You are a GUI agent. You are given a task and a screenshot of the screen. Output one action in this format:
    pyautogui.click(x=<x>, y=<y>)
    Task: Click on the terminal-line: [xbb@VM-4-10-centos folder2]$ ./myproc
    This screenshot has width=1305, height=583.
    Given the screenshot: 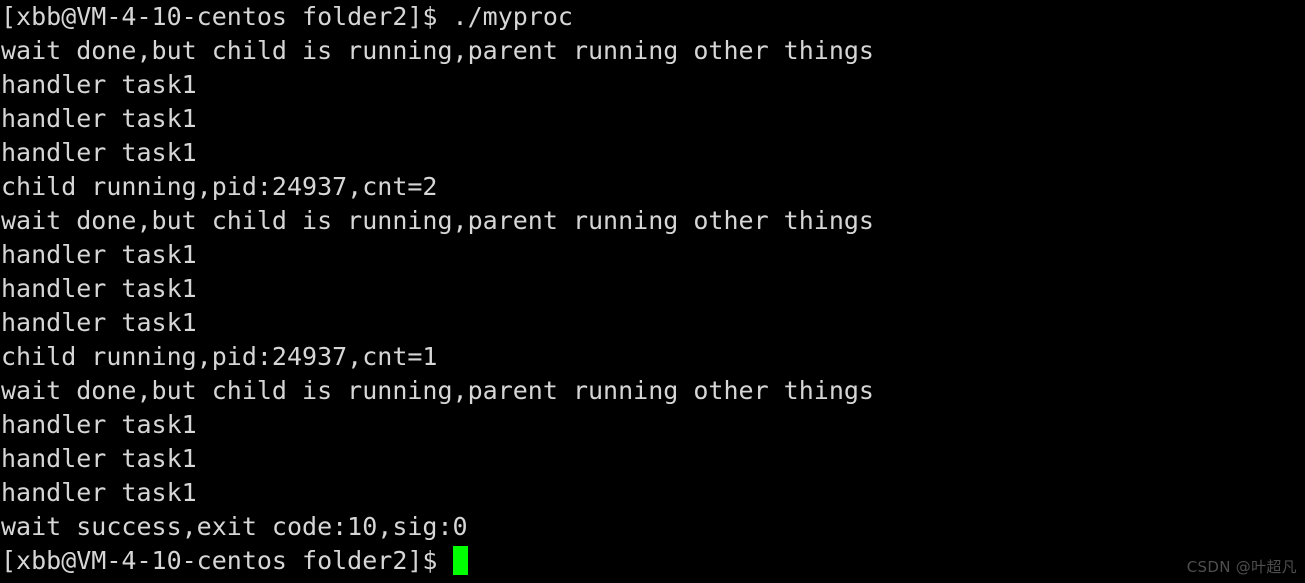 What is the action you would take?
    pyautogui.click(x=287, y=16)
    